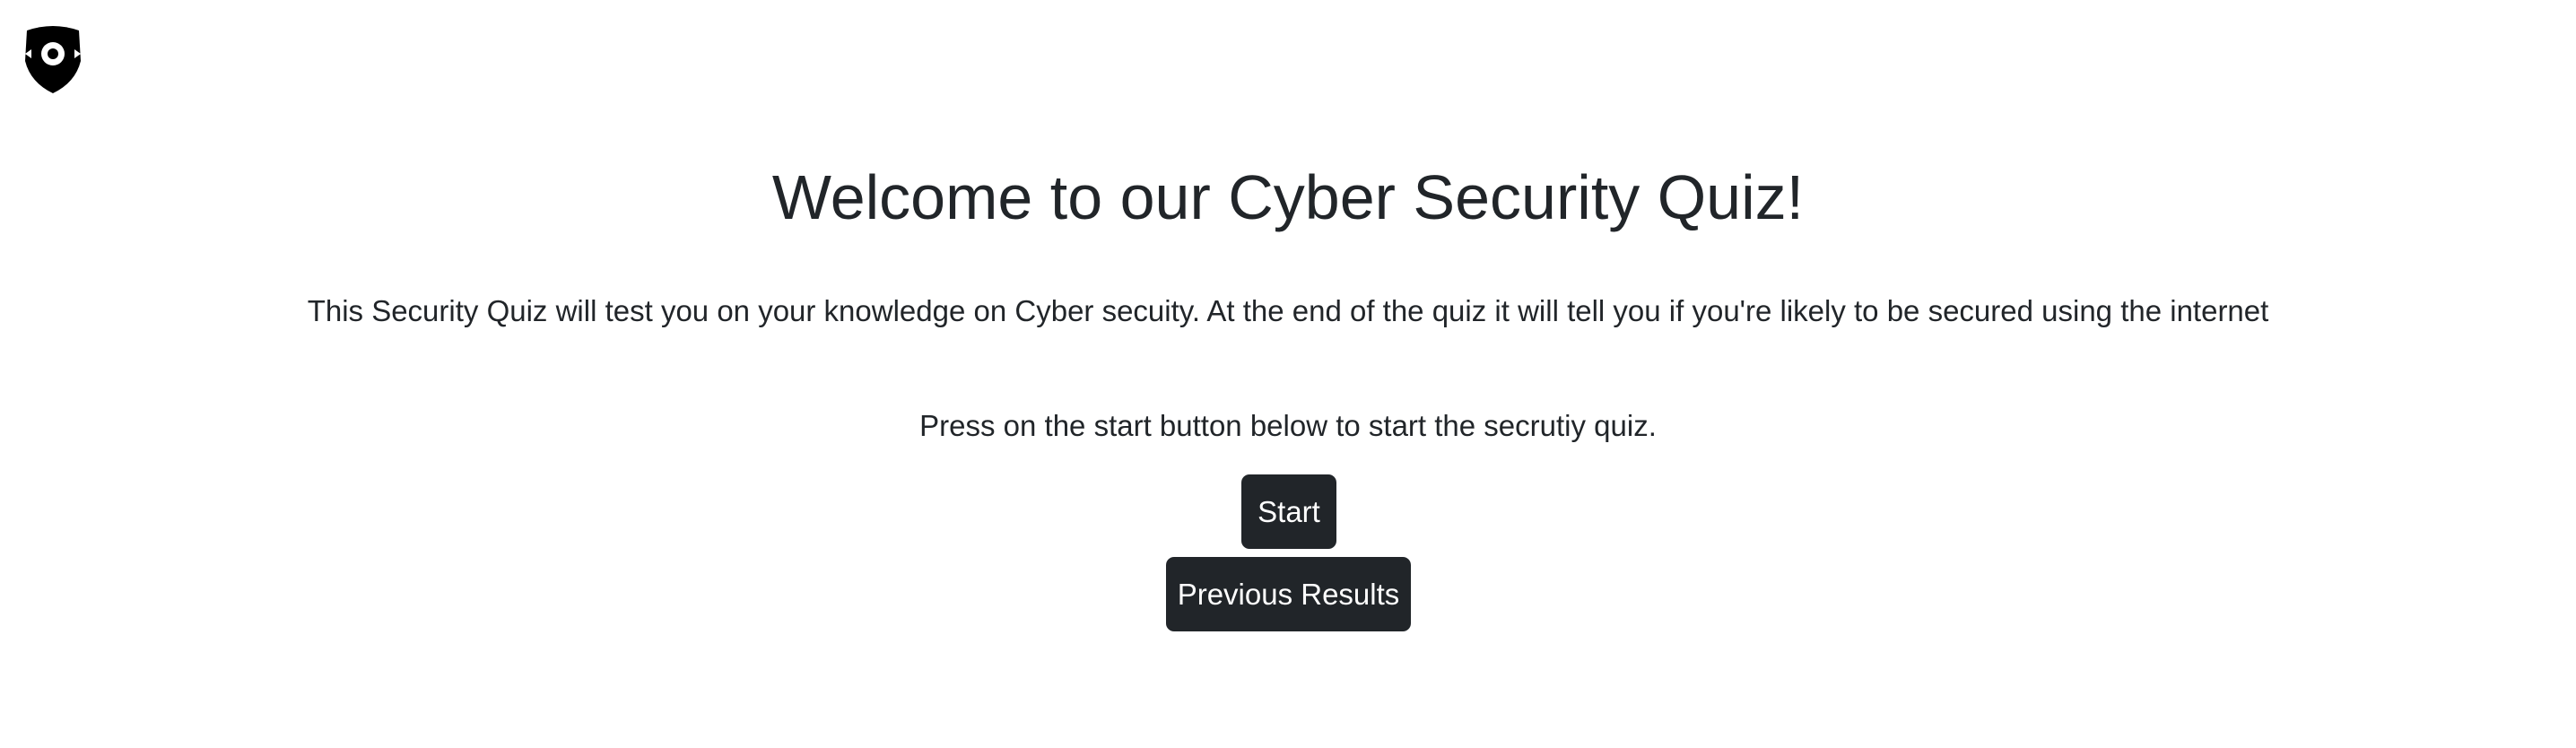 The height and width of the screenshot is (748, 2576). I want to click on page-title: Welcome to our Cyber Security Quiz!, so click(1288, 197).